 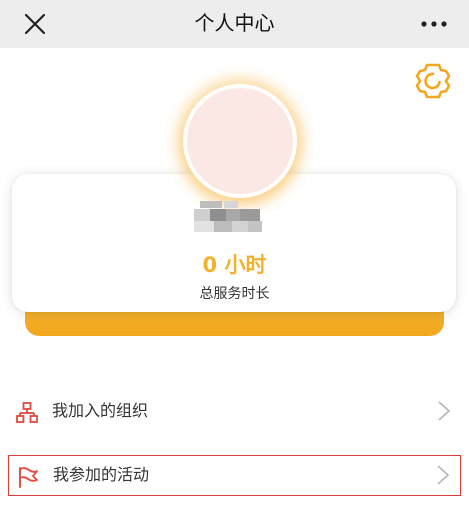 What do you see at coordinates (234, 294) in the screenshot?
I see `service-hours-label: 总服务时长` at bounding box center [234, 294].